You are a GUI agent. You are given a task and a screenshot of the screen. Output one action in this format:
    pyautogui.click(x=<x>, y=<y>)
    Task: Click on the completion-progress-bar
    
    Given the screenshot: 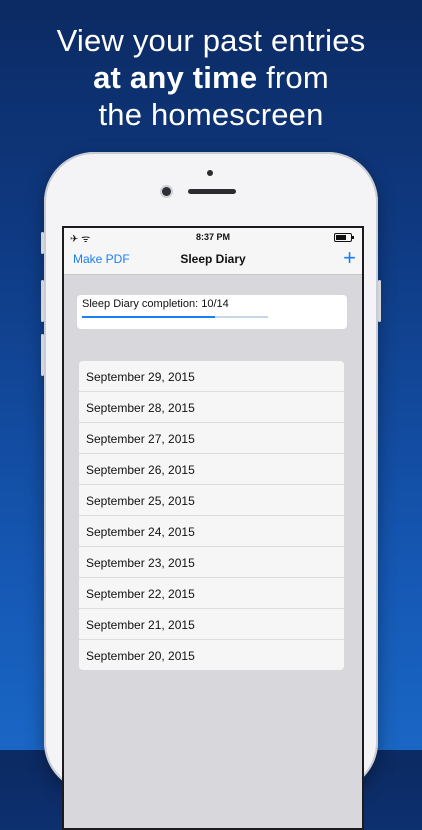 What is the action you would take?
    pyautogui.click(x=175, y=317)
    